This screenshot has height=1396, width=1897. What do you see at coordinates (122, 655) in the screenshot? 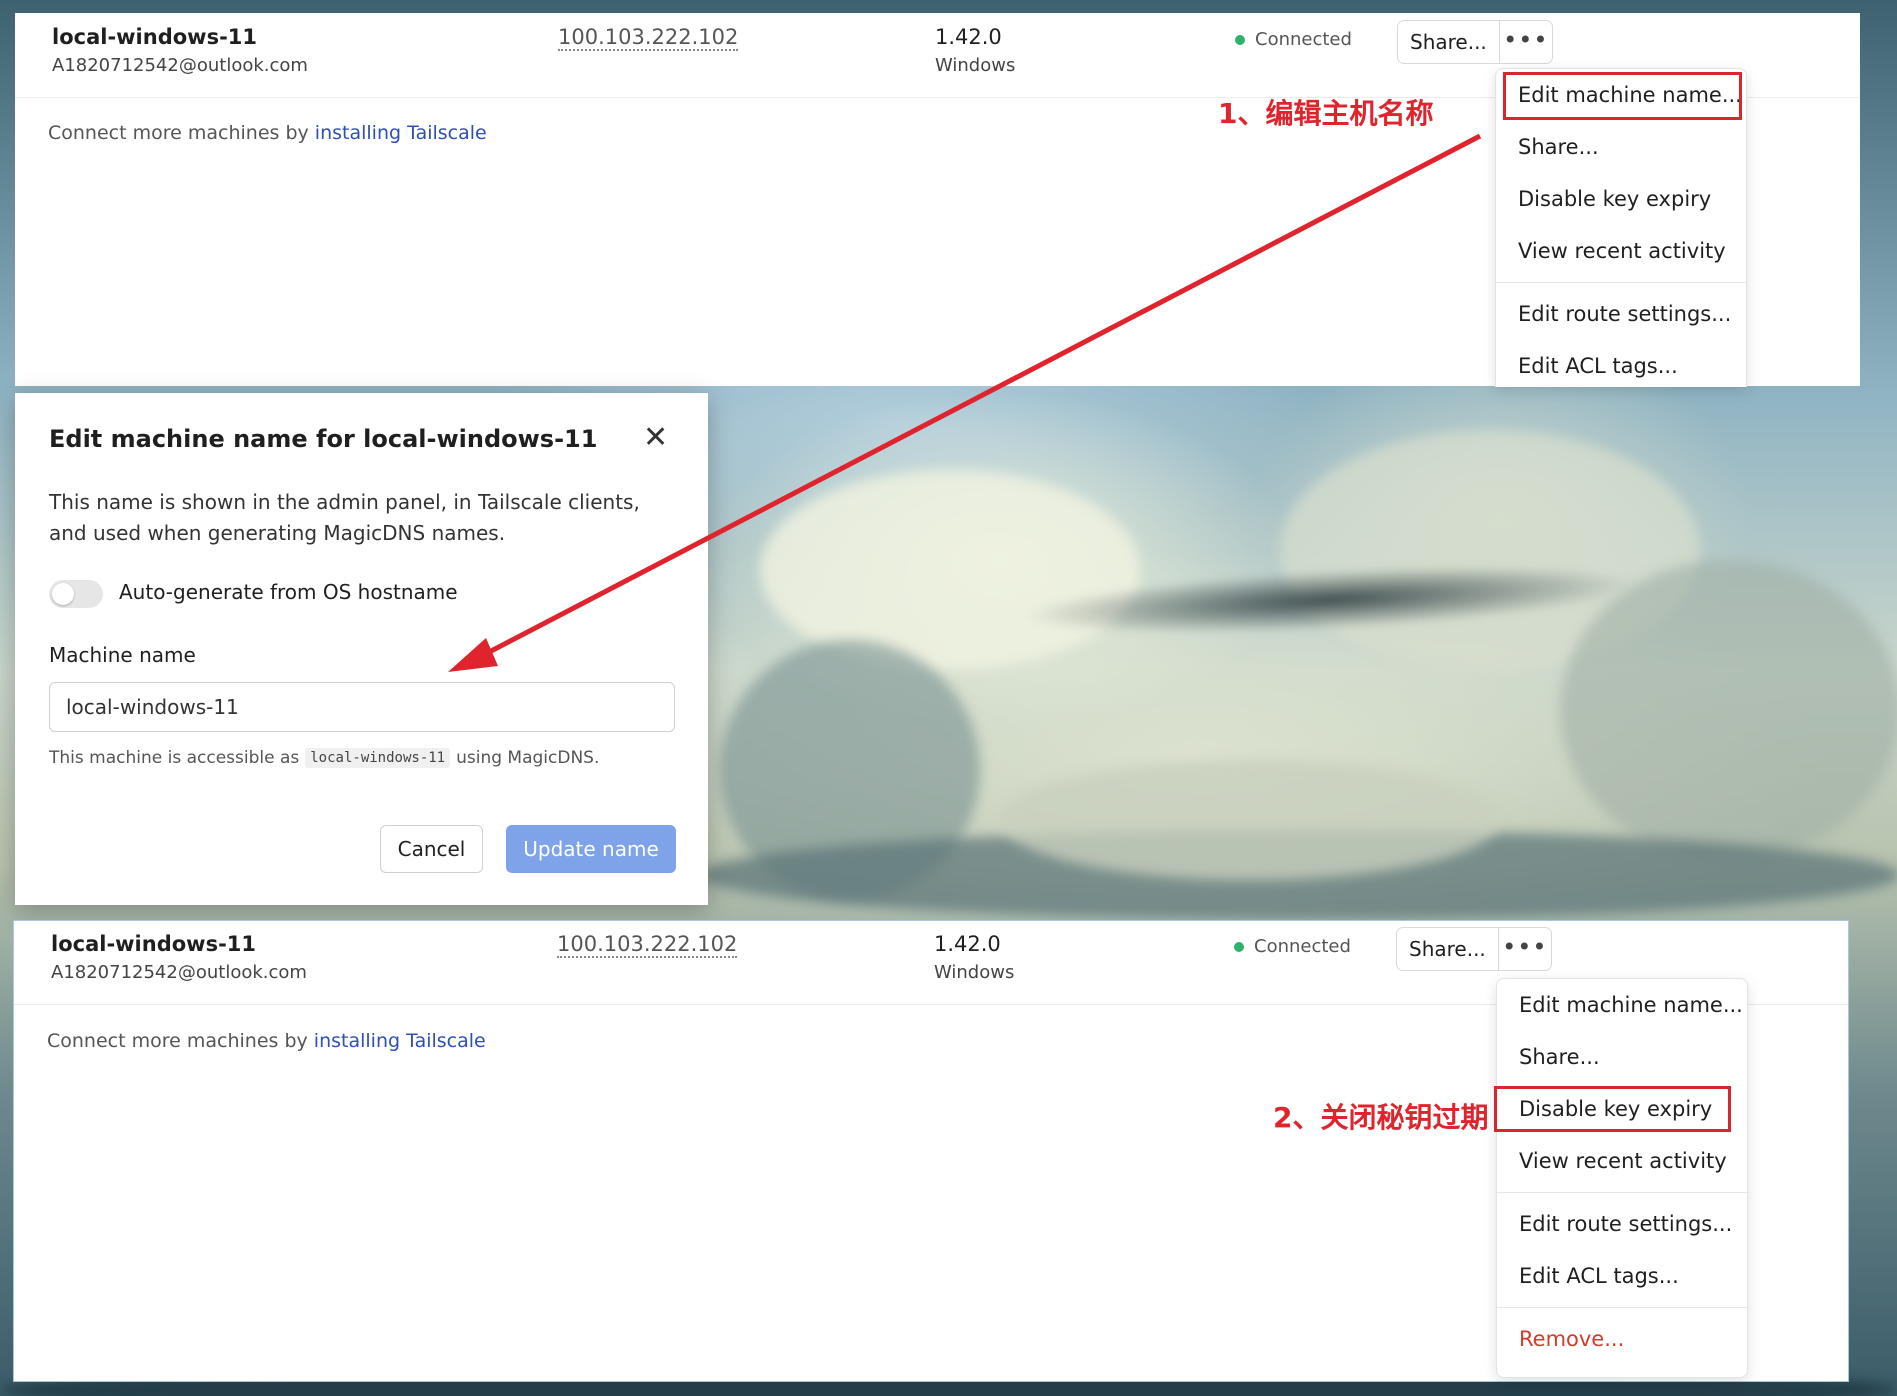
I see `machine-name-label: Machine name` at bounding box center [122, 655].